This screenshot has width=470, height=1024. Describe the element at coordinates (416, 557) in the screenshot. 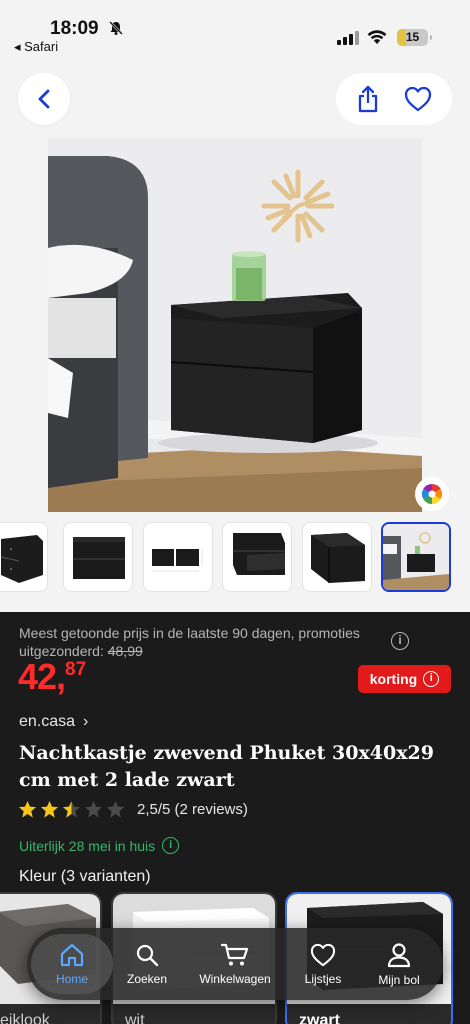

I see `thumbnail-selected` at that location.